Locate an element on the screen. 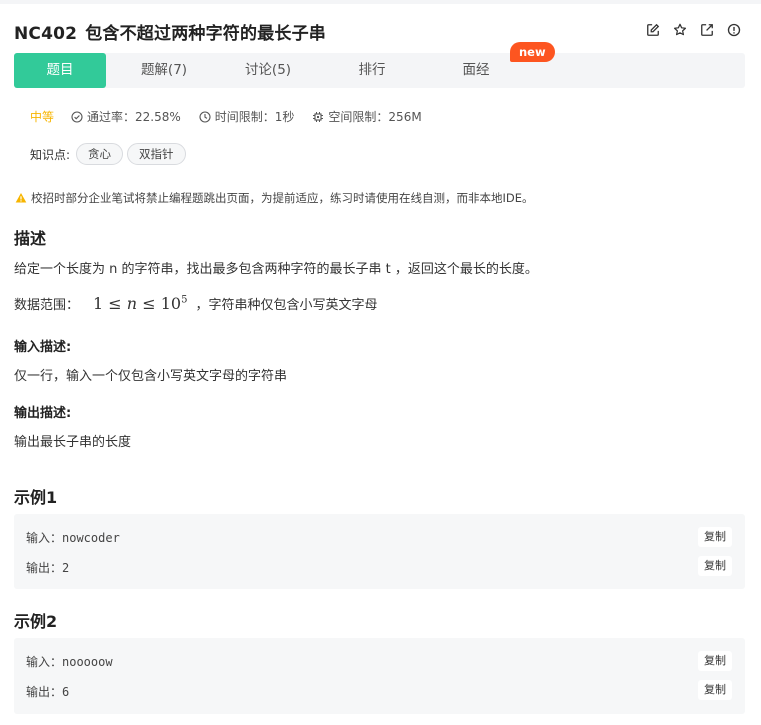 The height and width of the screenshot is (725, 761). pass-rate-text: 通过率：22.58% is located at coordinates (134, 117).